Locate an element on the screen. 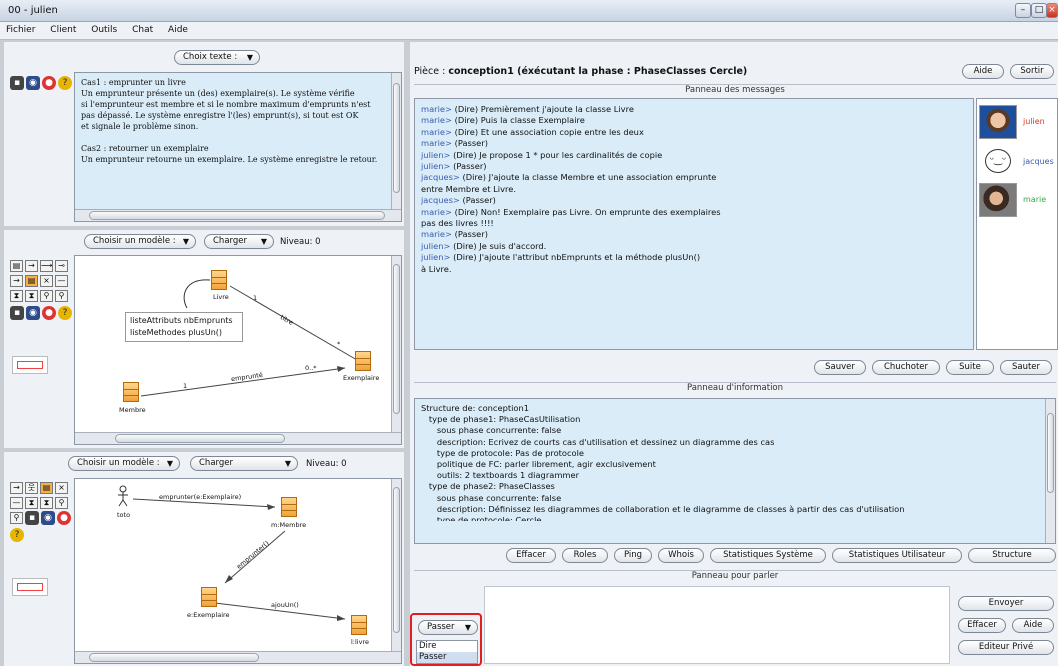 Image resolution: width=1058 pixels, height=666 pixels. user-name-marie: marie is located at coordinates (1034, 199).